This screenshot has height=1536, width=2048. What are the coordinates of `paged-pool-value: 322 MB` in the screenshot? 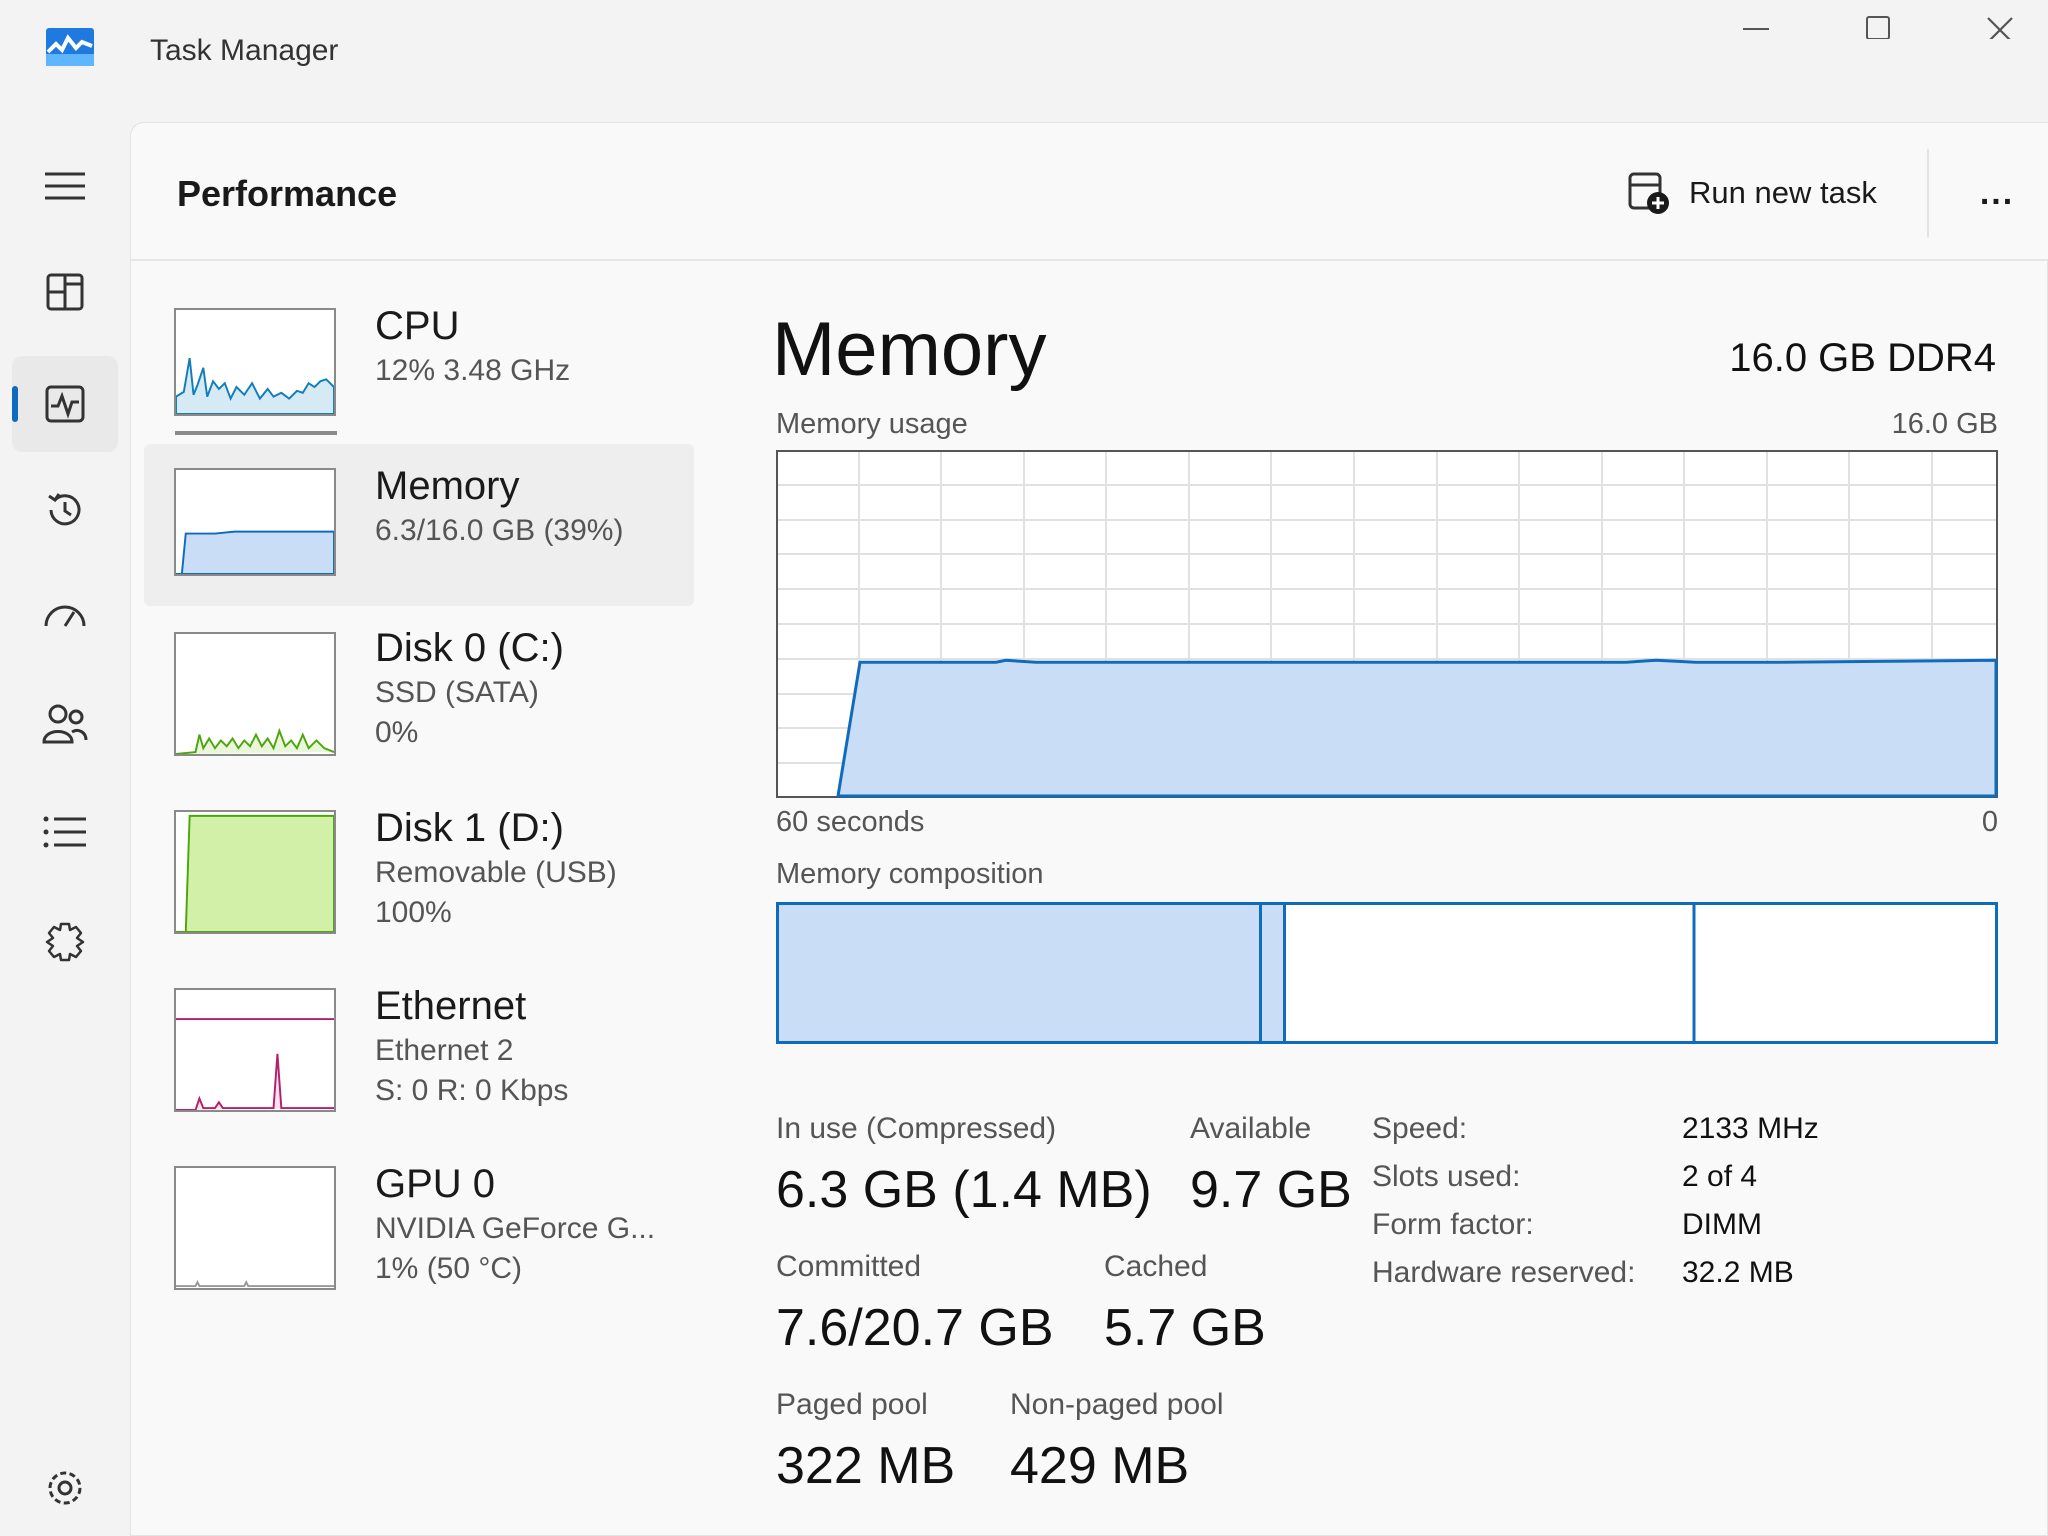 It's located at (866, 1466).